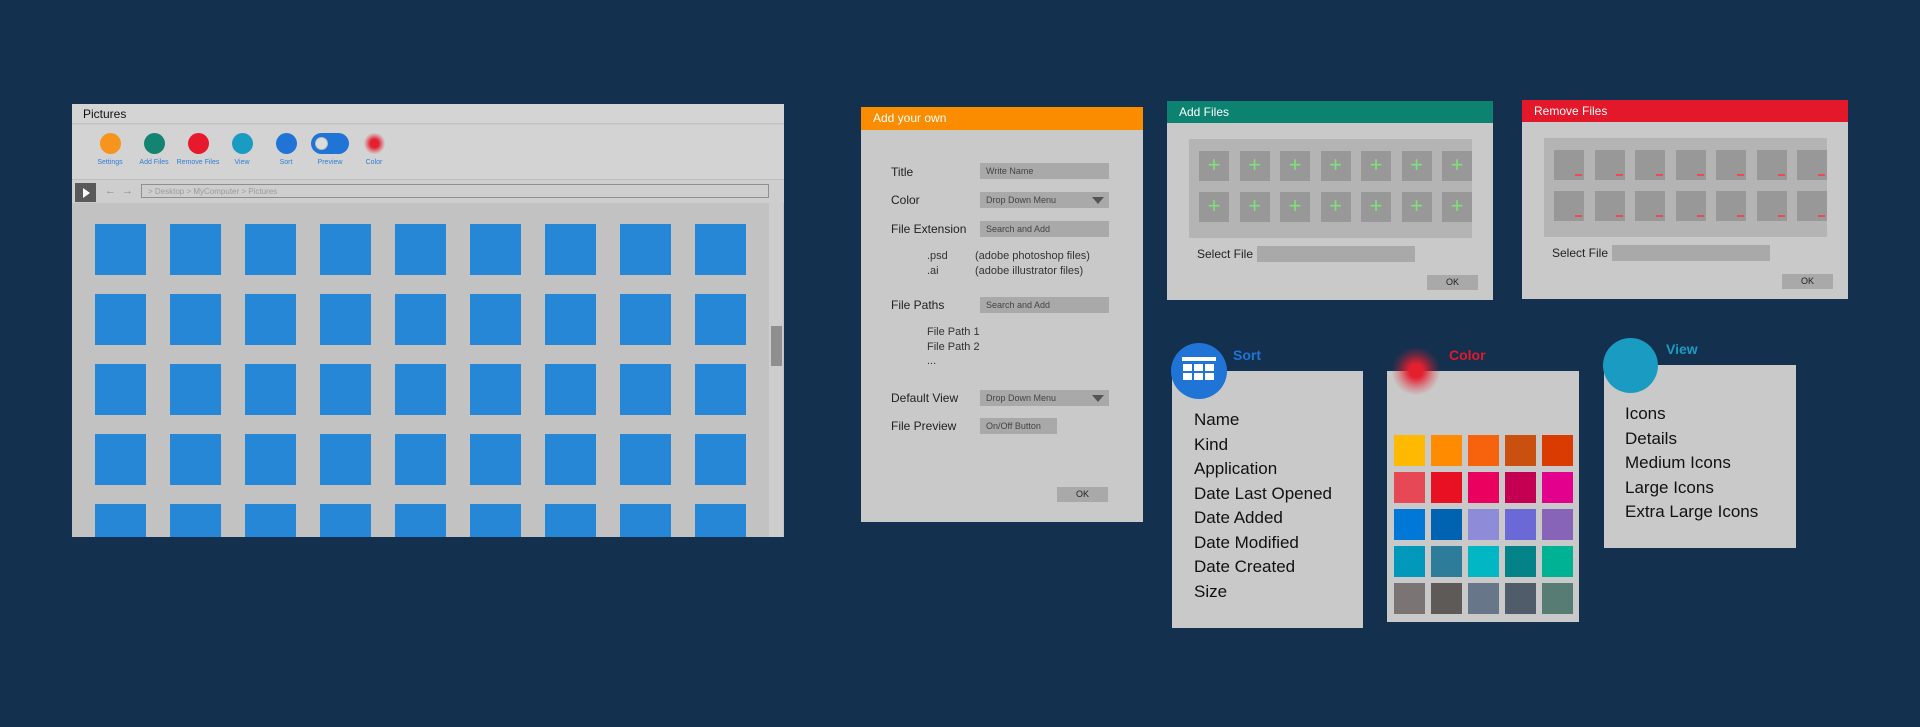  What do you see at coordinates (1669, 488) in the screenshot?
I see `view-option: Large Icons` at bounding box center [1669, 488].